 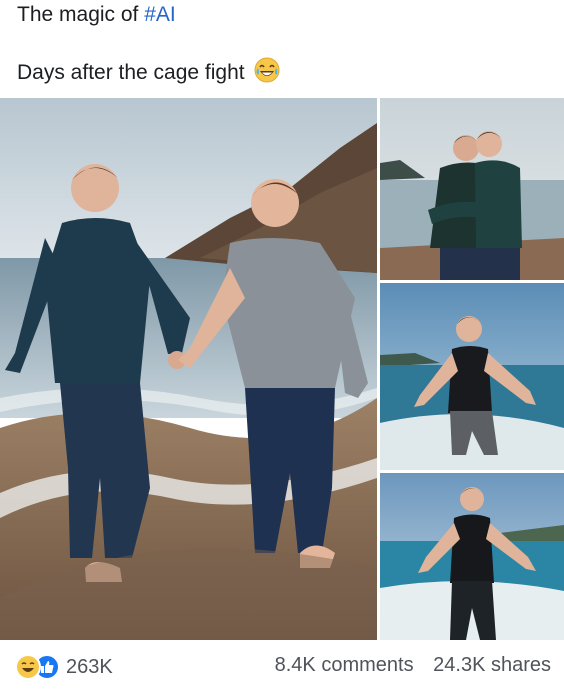 What do you see at coordinates (64, 667) in the screenshot?
I see `reactions-summary: 263K` at bounding box center [64, 667].